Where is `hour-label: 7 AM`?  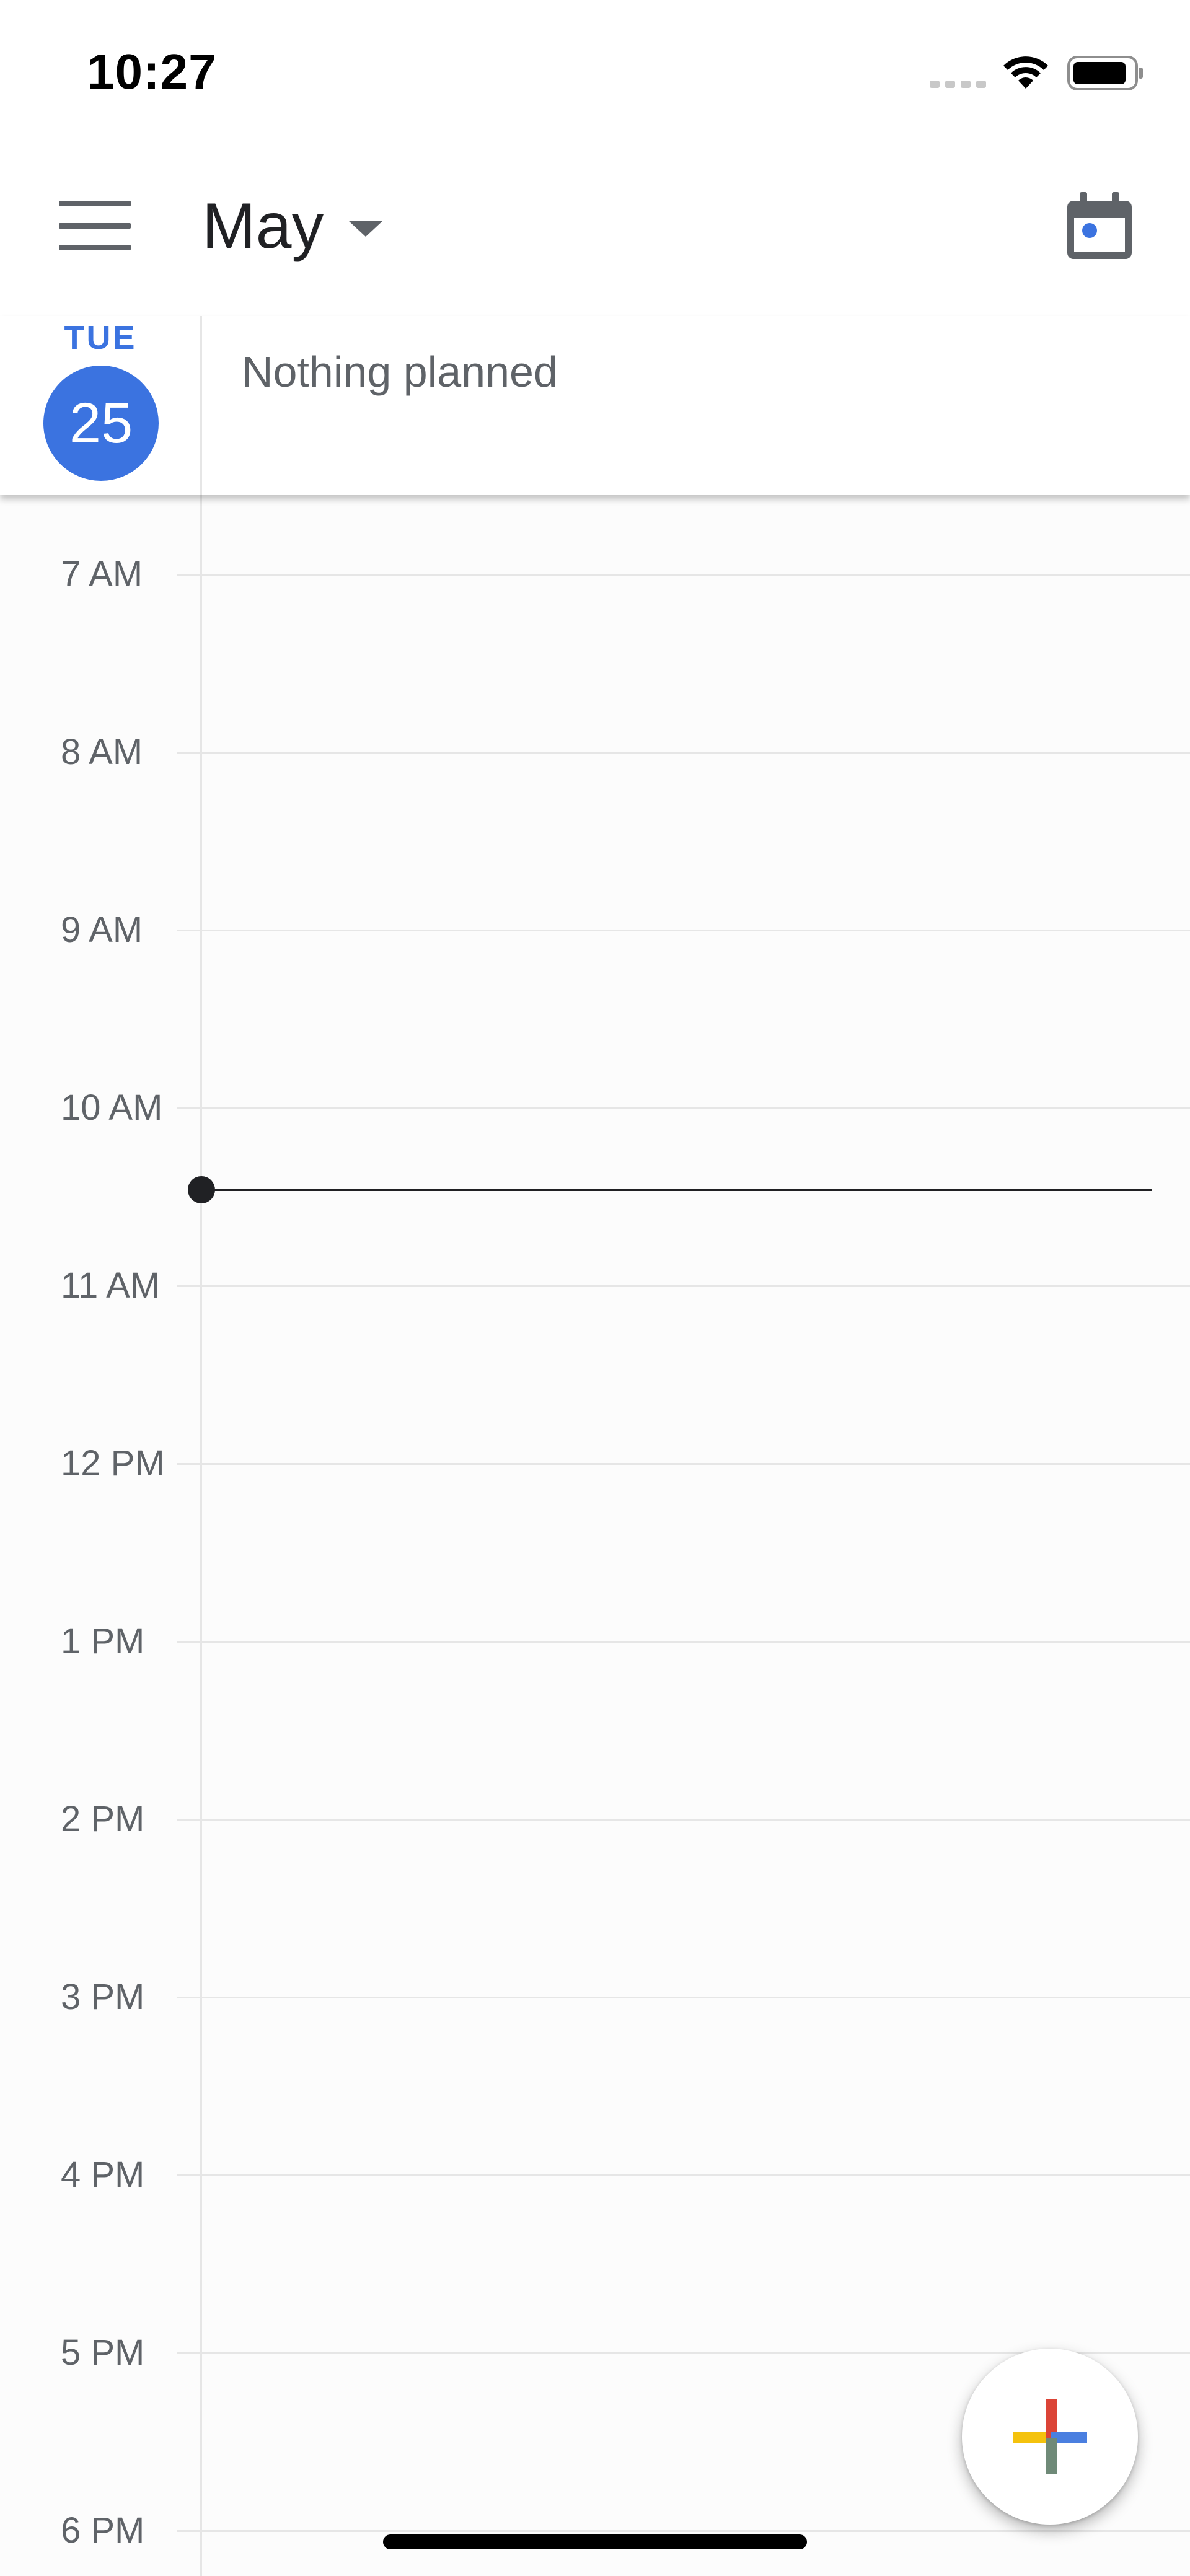 hour-label: 7 AM is located at coordinates (102, 574).